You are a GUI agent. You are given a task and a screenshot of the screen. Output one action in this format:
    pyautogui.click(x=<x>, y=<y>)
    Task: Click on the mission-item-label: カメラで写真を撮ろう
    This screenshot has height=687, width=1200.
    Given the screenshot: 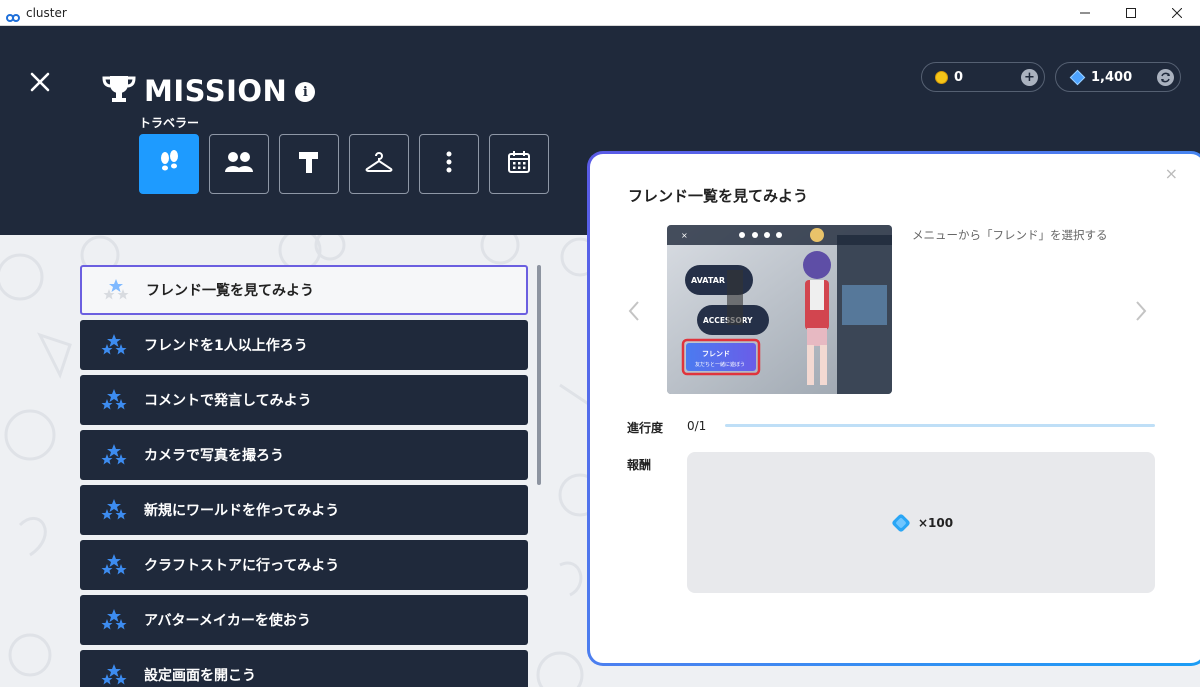 What is the action you would take?
    pyautogui.click(x=214, y=456)
    